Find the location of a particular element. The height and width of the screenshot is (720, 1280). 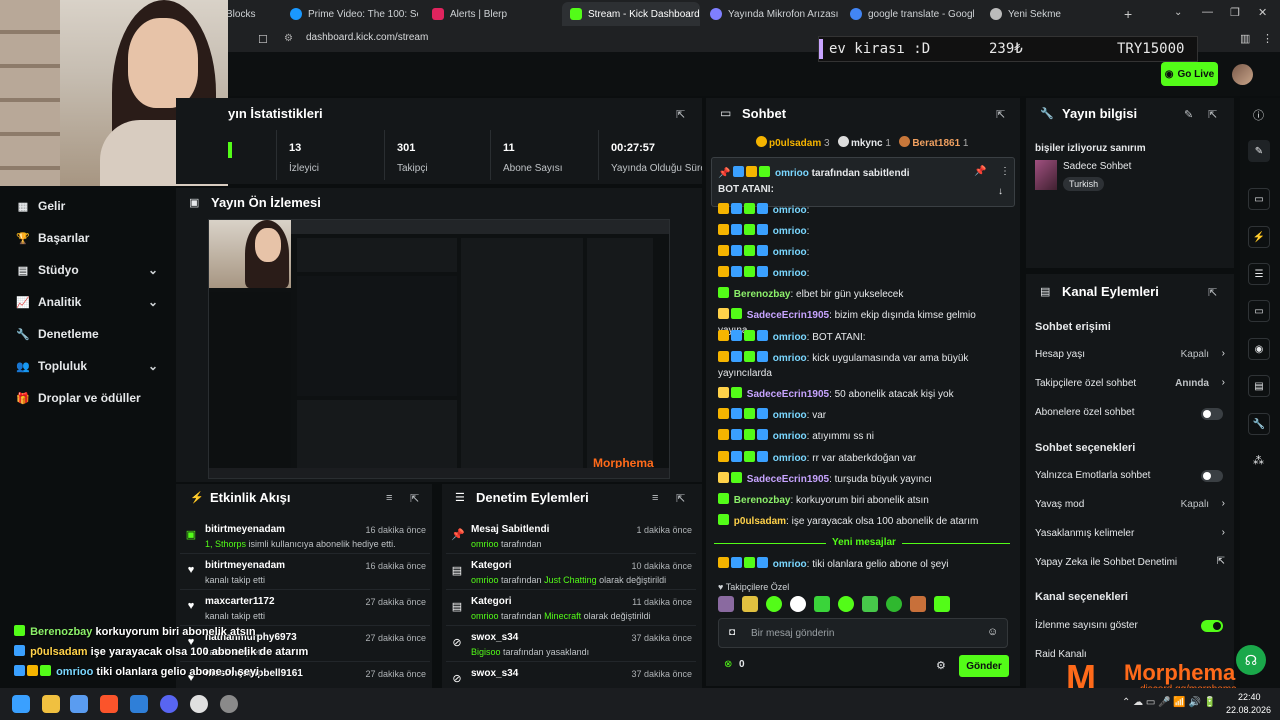

account-age-row: Hesap yaşı Kapalı › is located at coordinates (1130, 354).